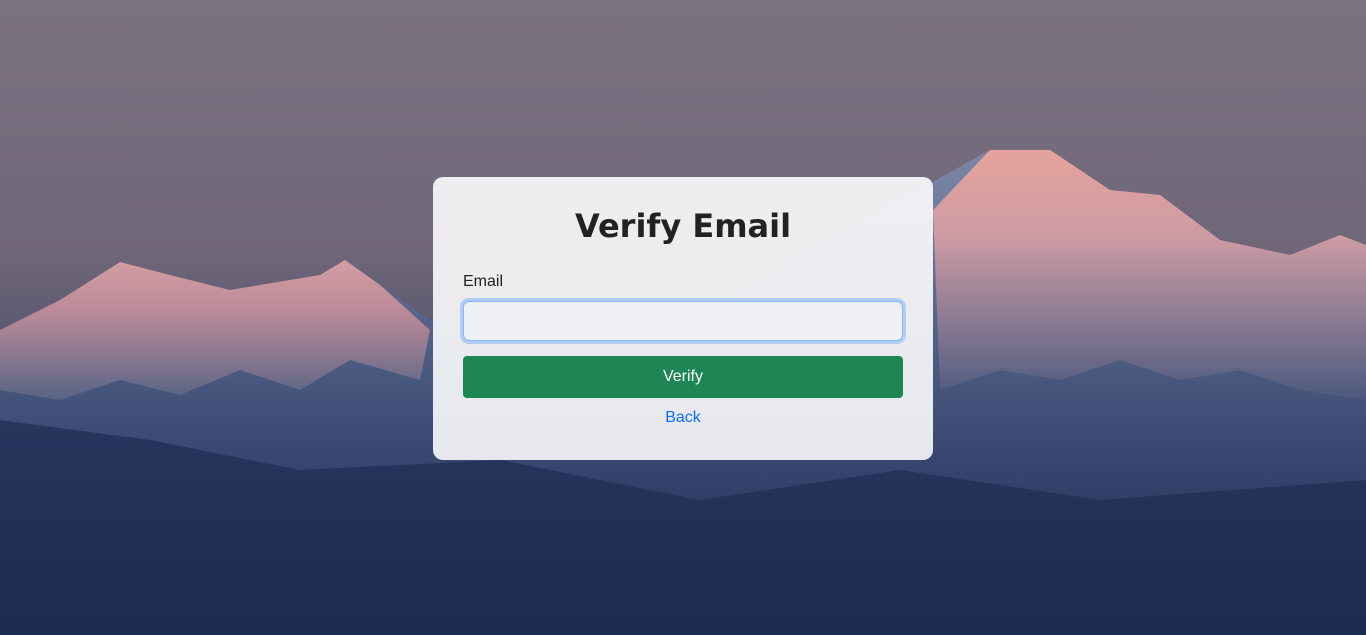 The width and height of the screenshot is (1366, 635). What do you see at coordinates (683, 418) in the screenshot?
I see `back-link: Back` at bounding box center [683, 418].